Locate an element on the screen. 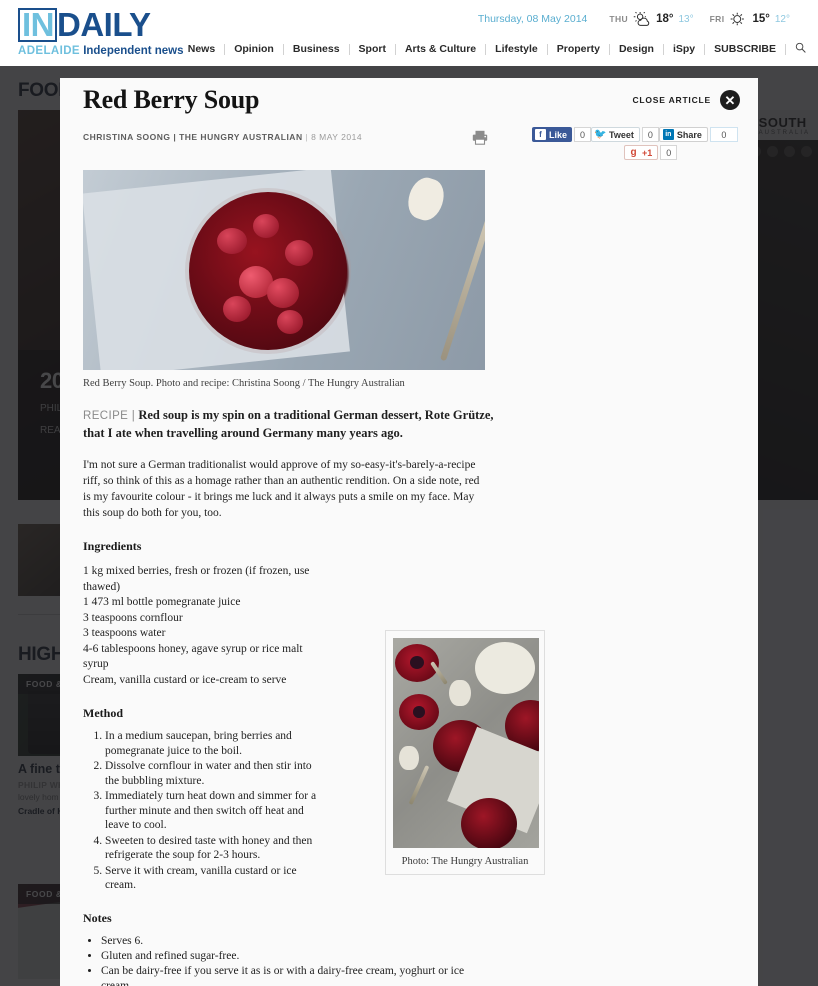 The width and height of the screenshot is (818, 986). note-item: Gluten and refined sugar-free. is located at coordinates (294, 956).